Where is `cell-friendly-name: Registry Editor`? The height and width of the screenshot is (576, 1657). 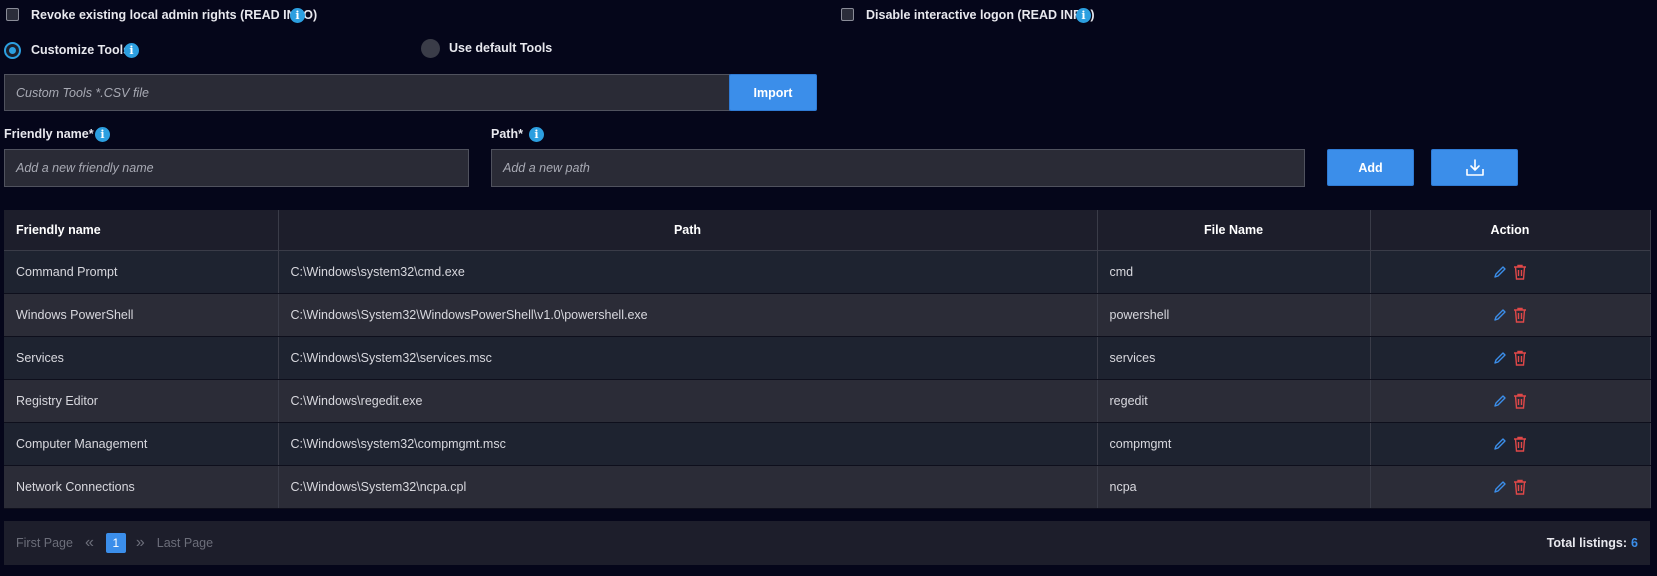
cell-friendly-name: Registry Editor is located at coordinates (141, 401).